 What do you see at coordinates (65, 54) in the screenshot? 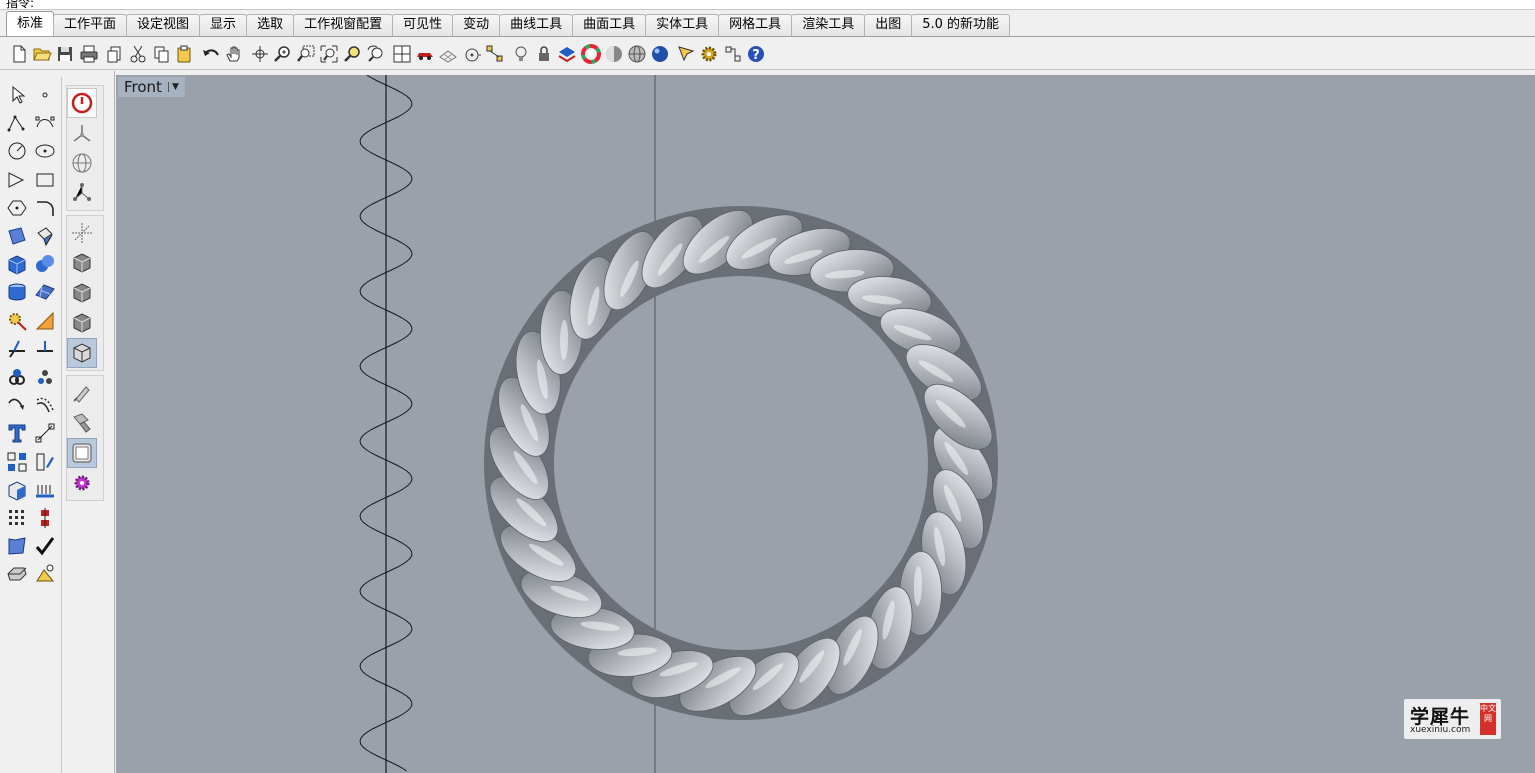
I see `save-icon` at bounding box center [65, 54].